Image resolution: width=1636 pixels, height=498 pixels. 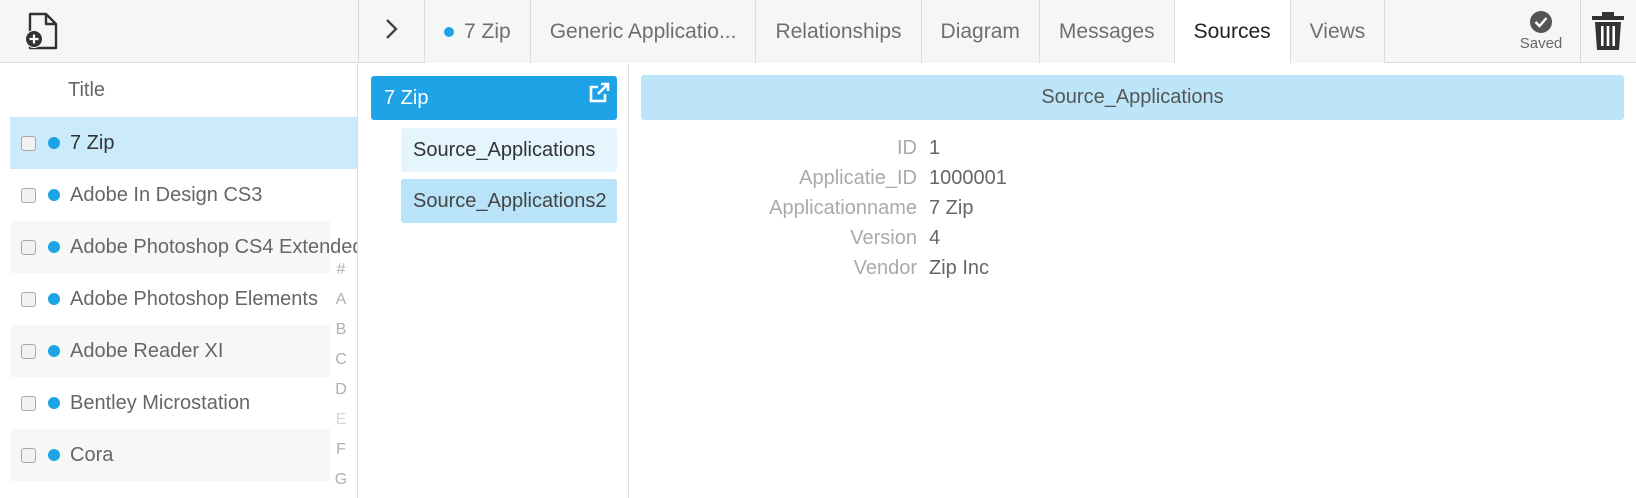 I want to click on tab-sources: Sources, so click(x=1232, y=32).